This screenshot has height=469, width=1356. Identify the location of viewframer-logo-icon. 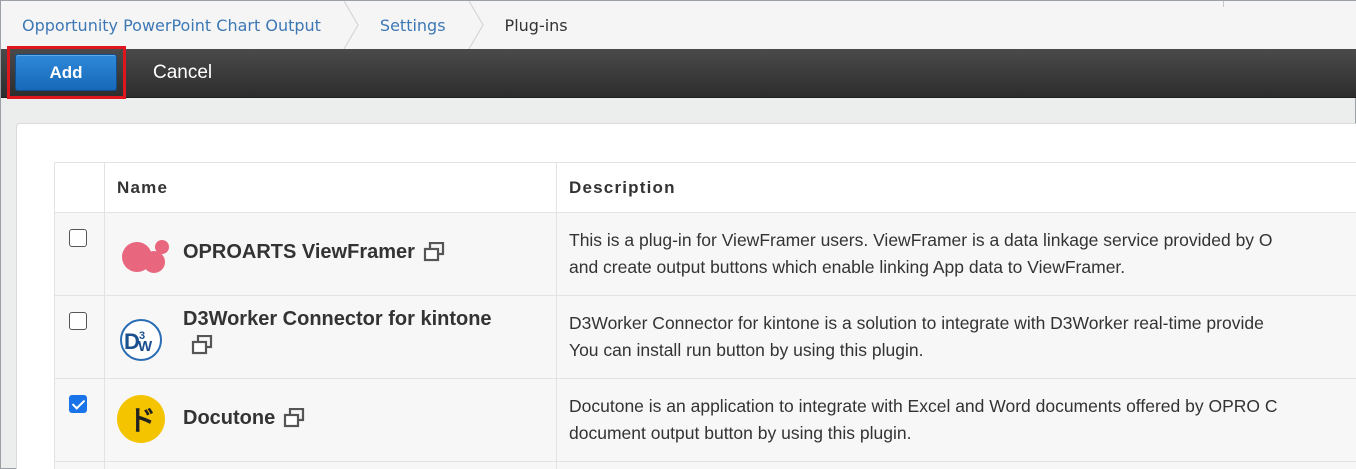
(145, 256).